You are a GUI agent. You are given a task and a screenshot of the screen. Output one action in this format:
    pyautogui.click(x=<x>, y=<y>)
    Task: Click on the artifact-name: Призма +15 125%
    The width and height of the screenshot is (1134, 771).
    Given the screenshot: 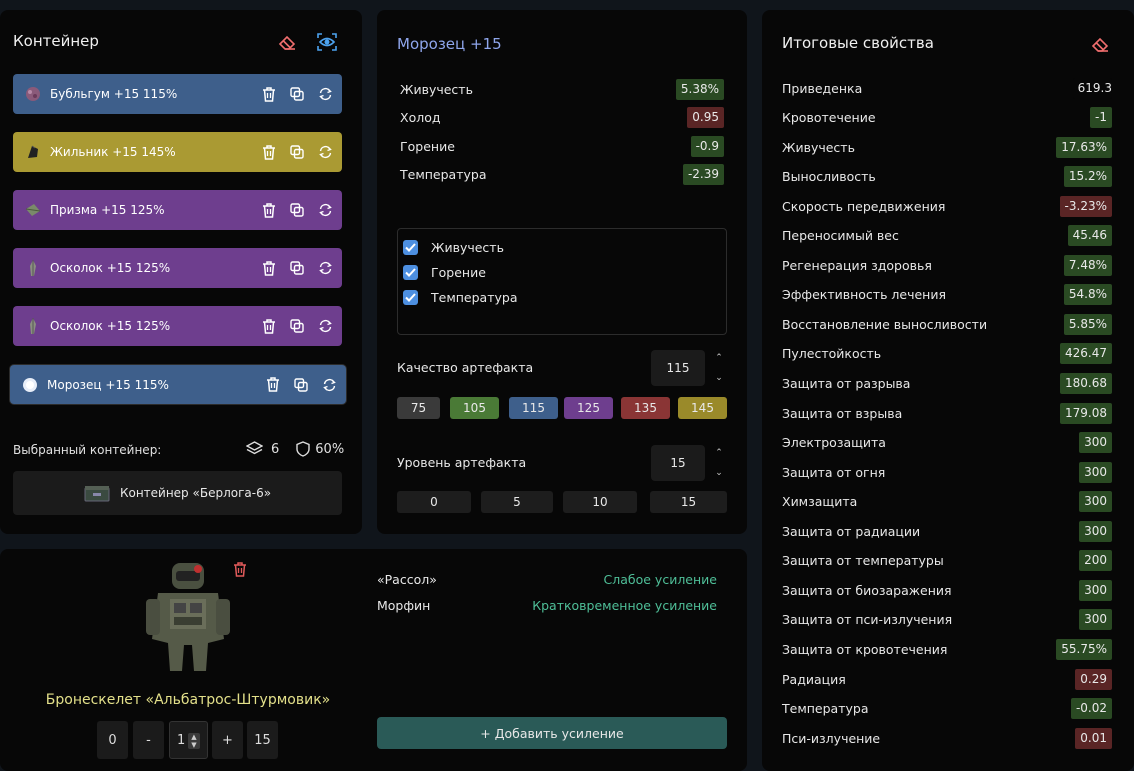 What is the action you would take?
    pyautogui.click(x=107, y=210)
    